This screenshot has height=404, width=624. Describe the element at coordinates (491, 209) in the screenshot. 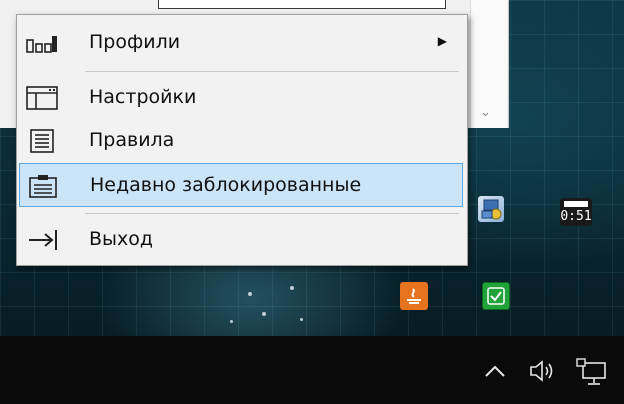

I see `network-gear-icon` at that location.